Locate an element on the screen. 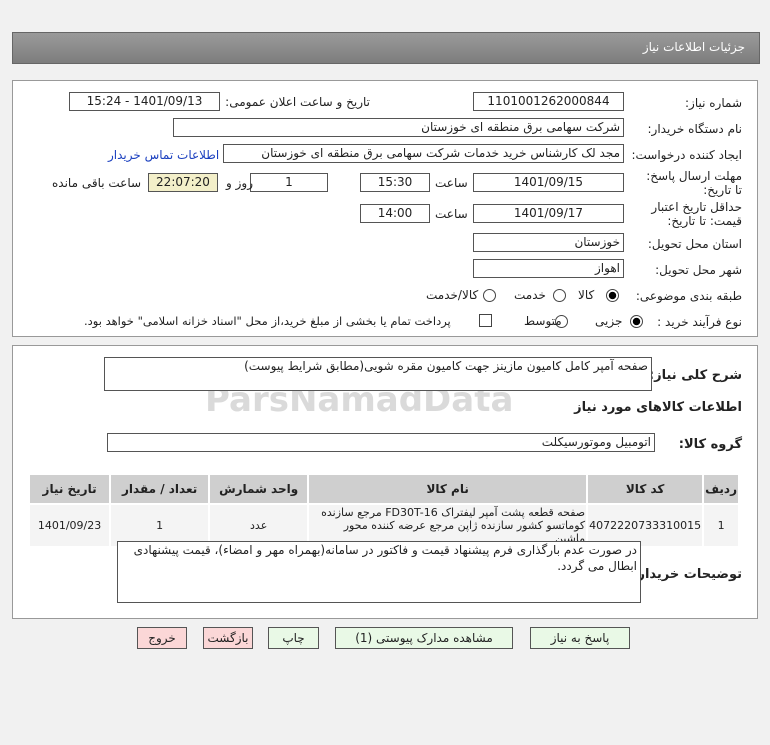 This screenshot has height=745, width=770. validity-time-field: 14:00 is located at coordinates (395, 213).